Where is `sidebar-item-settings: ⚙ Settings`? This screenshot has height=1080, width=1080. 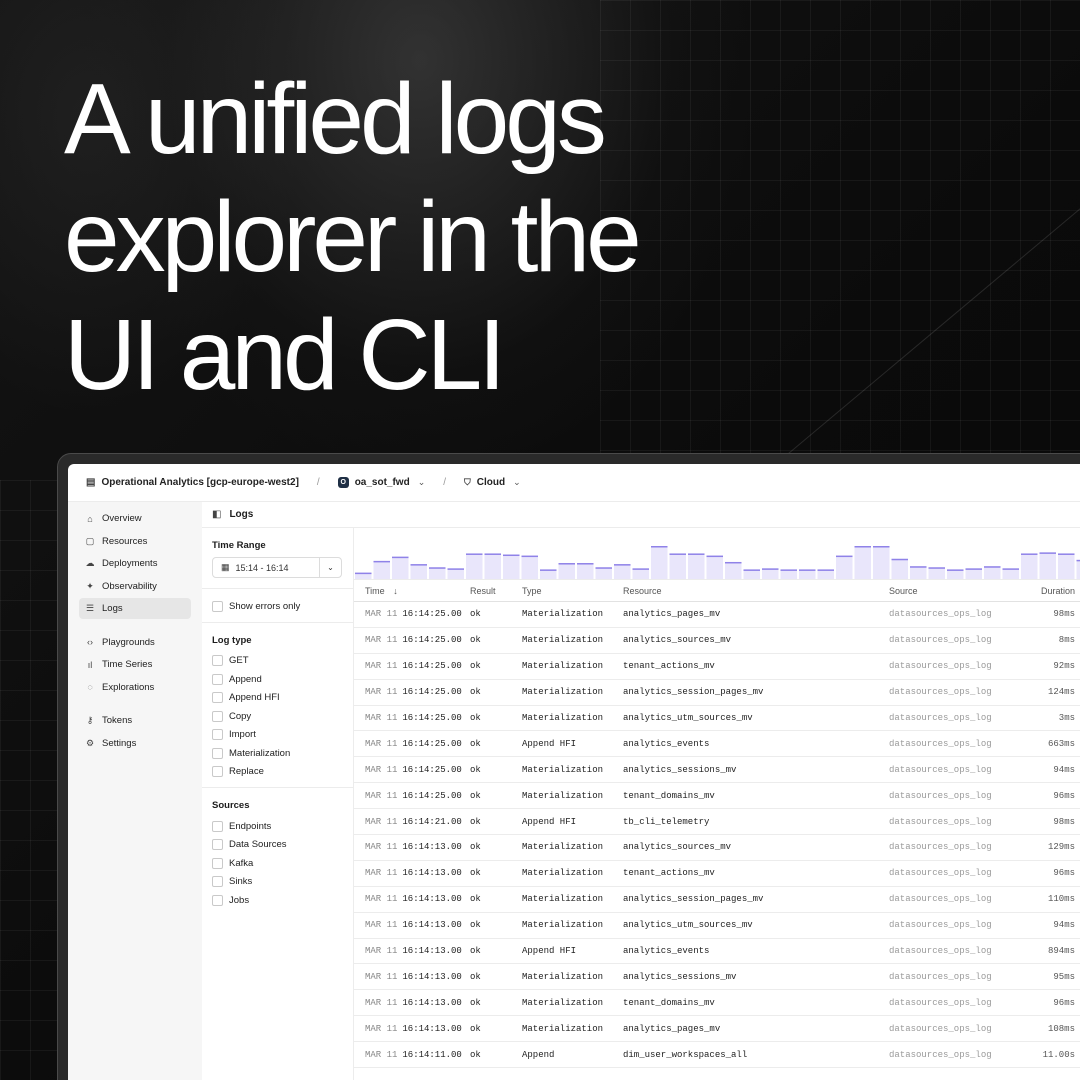
sidebar-item-settings: ⚙ Settings is located at coordinates (135, 743).